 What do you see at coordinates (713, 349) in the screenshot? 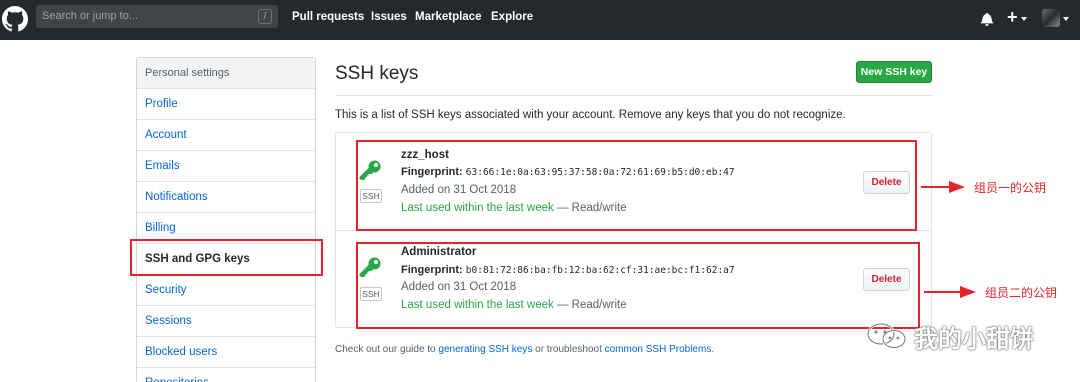
I see `help-suffix: .` at bounding box center [713, 349].